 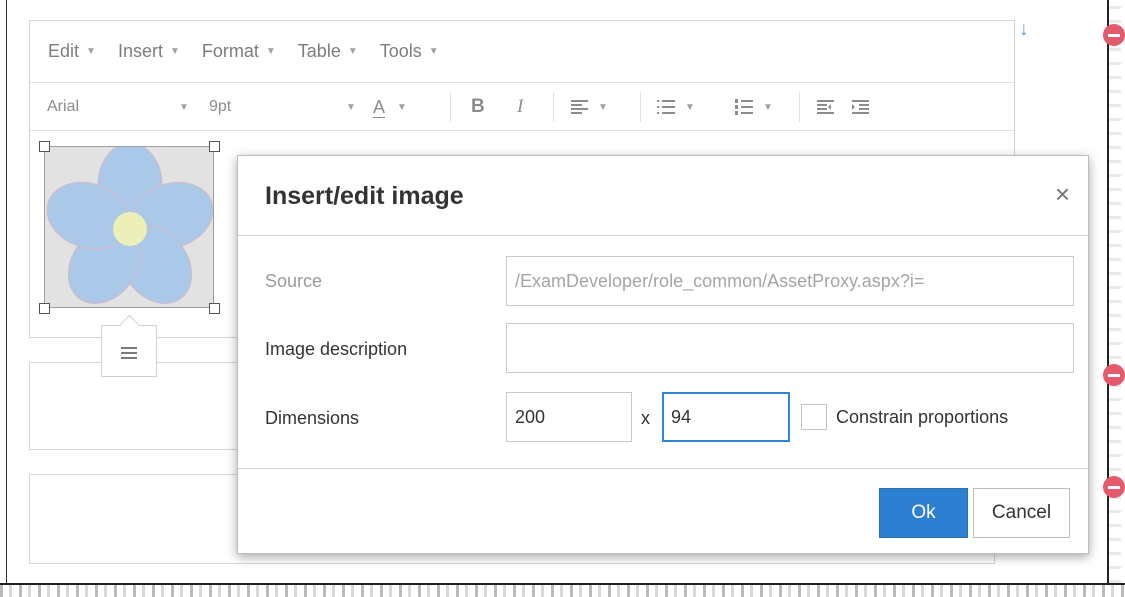 I want to click on numbered-list-button: ▼, so click(x=754, y=107).